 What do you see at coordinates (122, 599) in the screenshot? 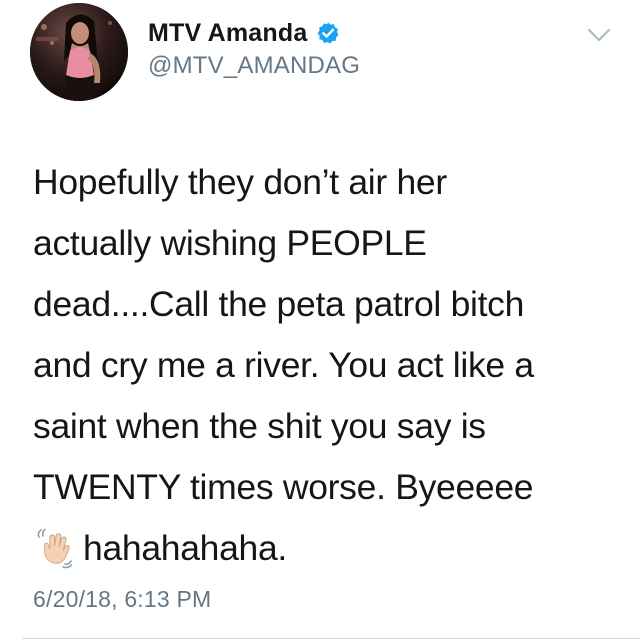
I see `tweet-timestamp: 6/20/18, 6:13 PM` at bounding box center [122, 599].